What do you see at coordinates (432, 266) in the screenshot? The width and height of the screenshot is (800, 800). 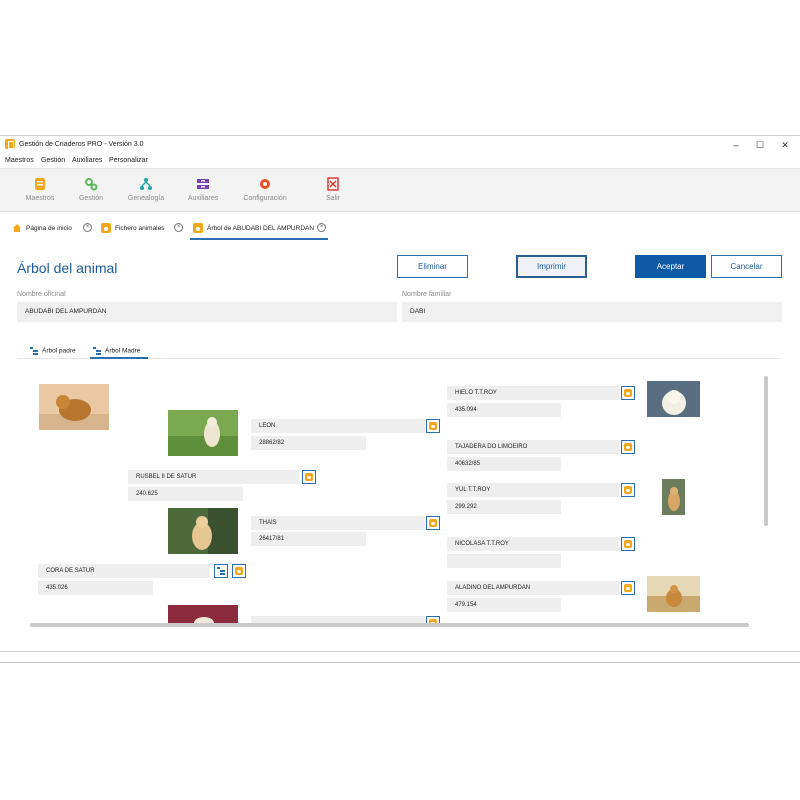 I see `eliminar-button: Eliminar` at bounding box center [432, 266].